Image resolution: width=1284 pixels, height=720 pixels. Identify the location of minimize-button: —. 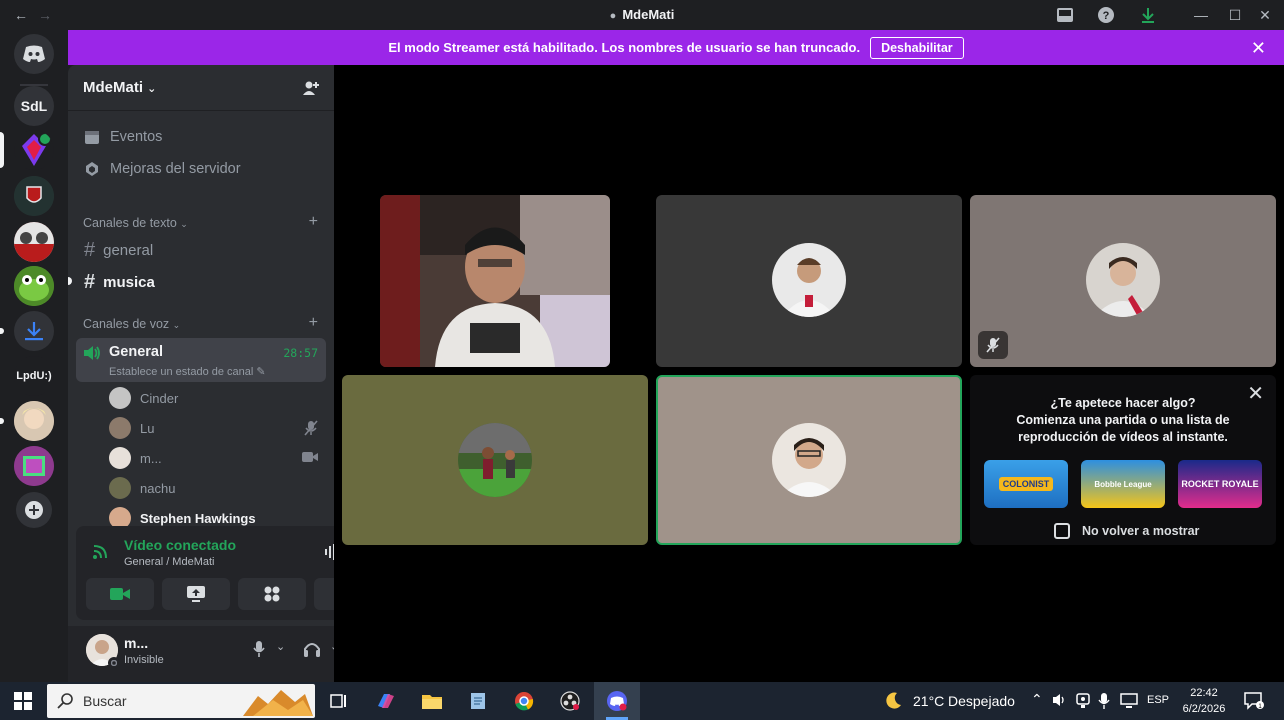
(1201, 15).